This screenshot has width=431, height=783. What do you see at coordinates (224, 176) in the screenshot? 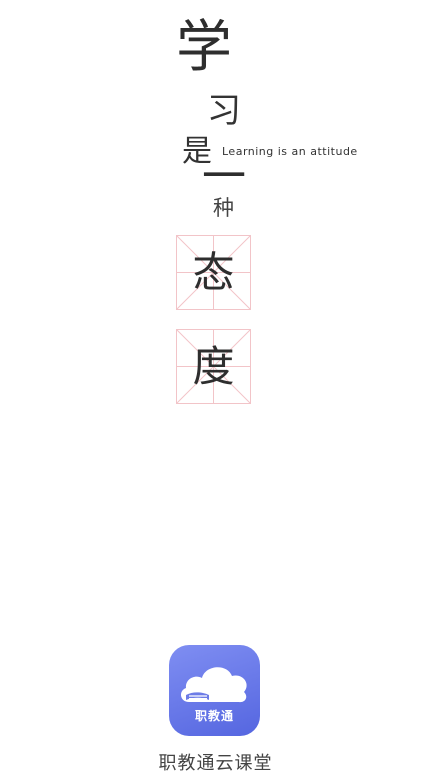
I see `slogan-char-yi: 一` at bounding box center [224, 176].